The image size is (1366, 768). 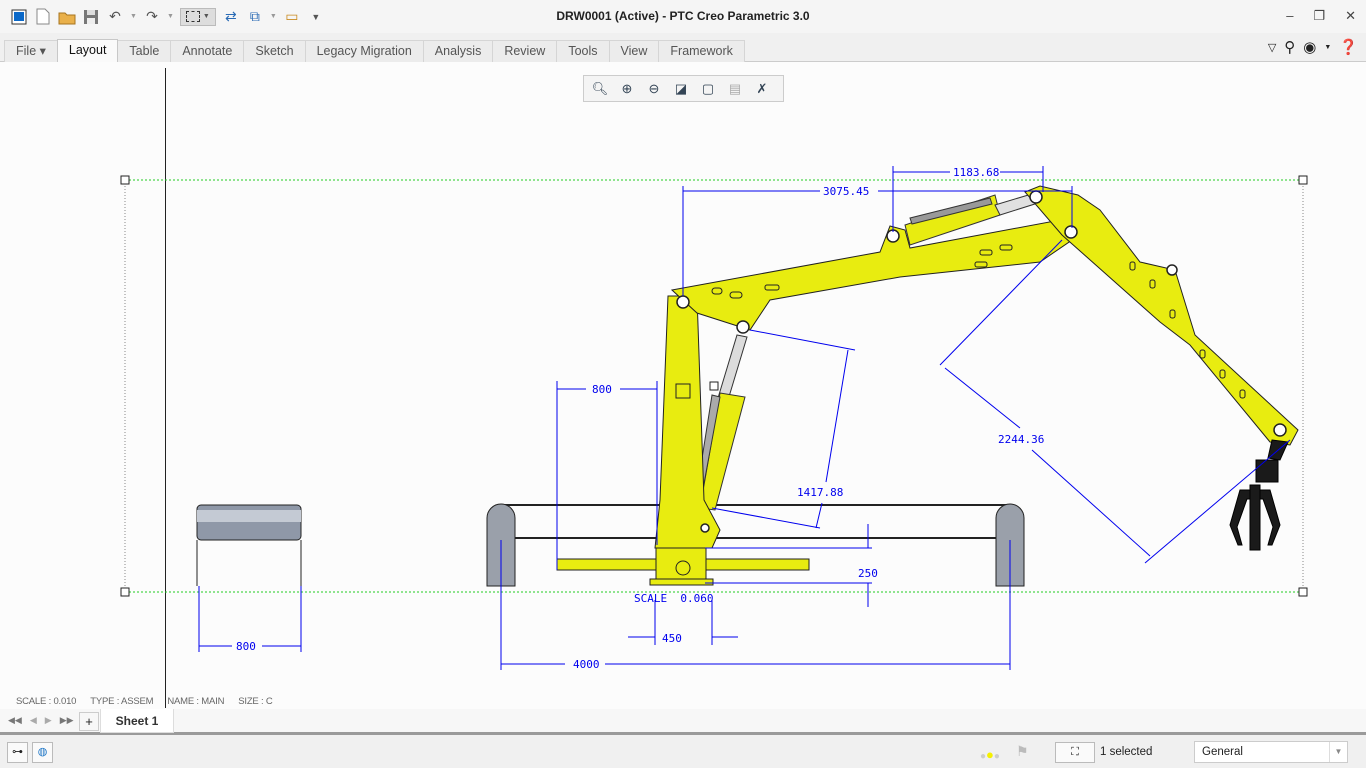 I want to click on side-roller, so click(x=249, y=545).